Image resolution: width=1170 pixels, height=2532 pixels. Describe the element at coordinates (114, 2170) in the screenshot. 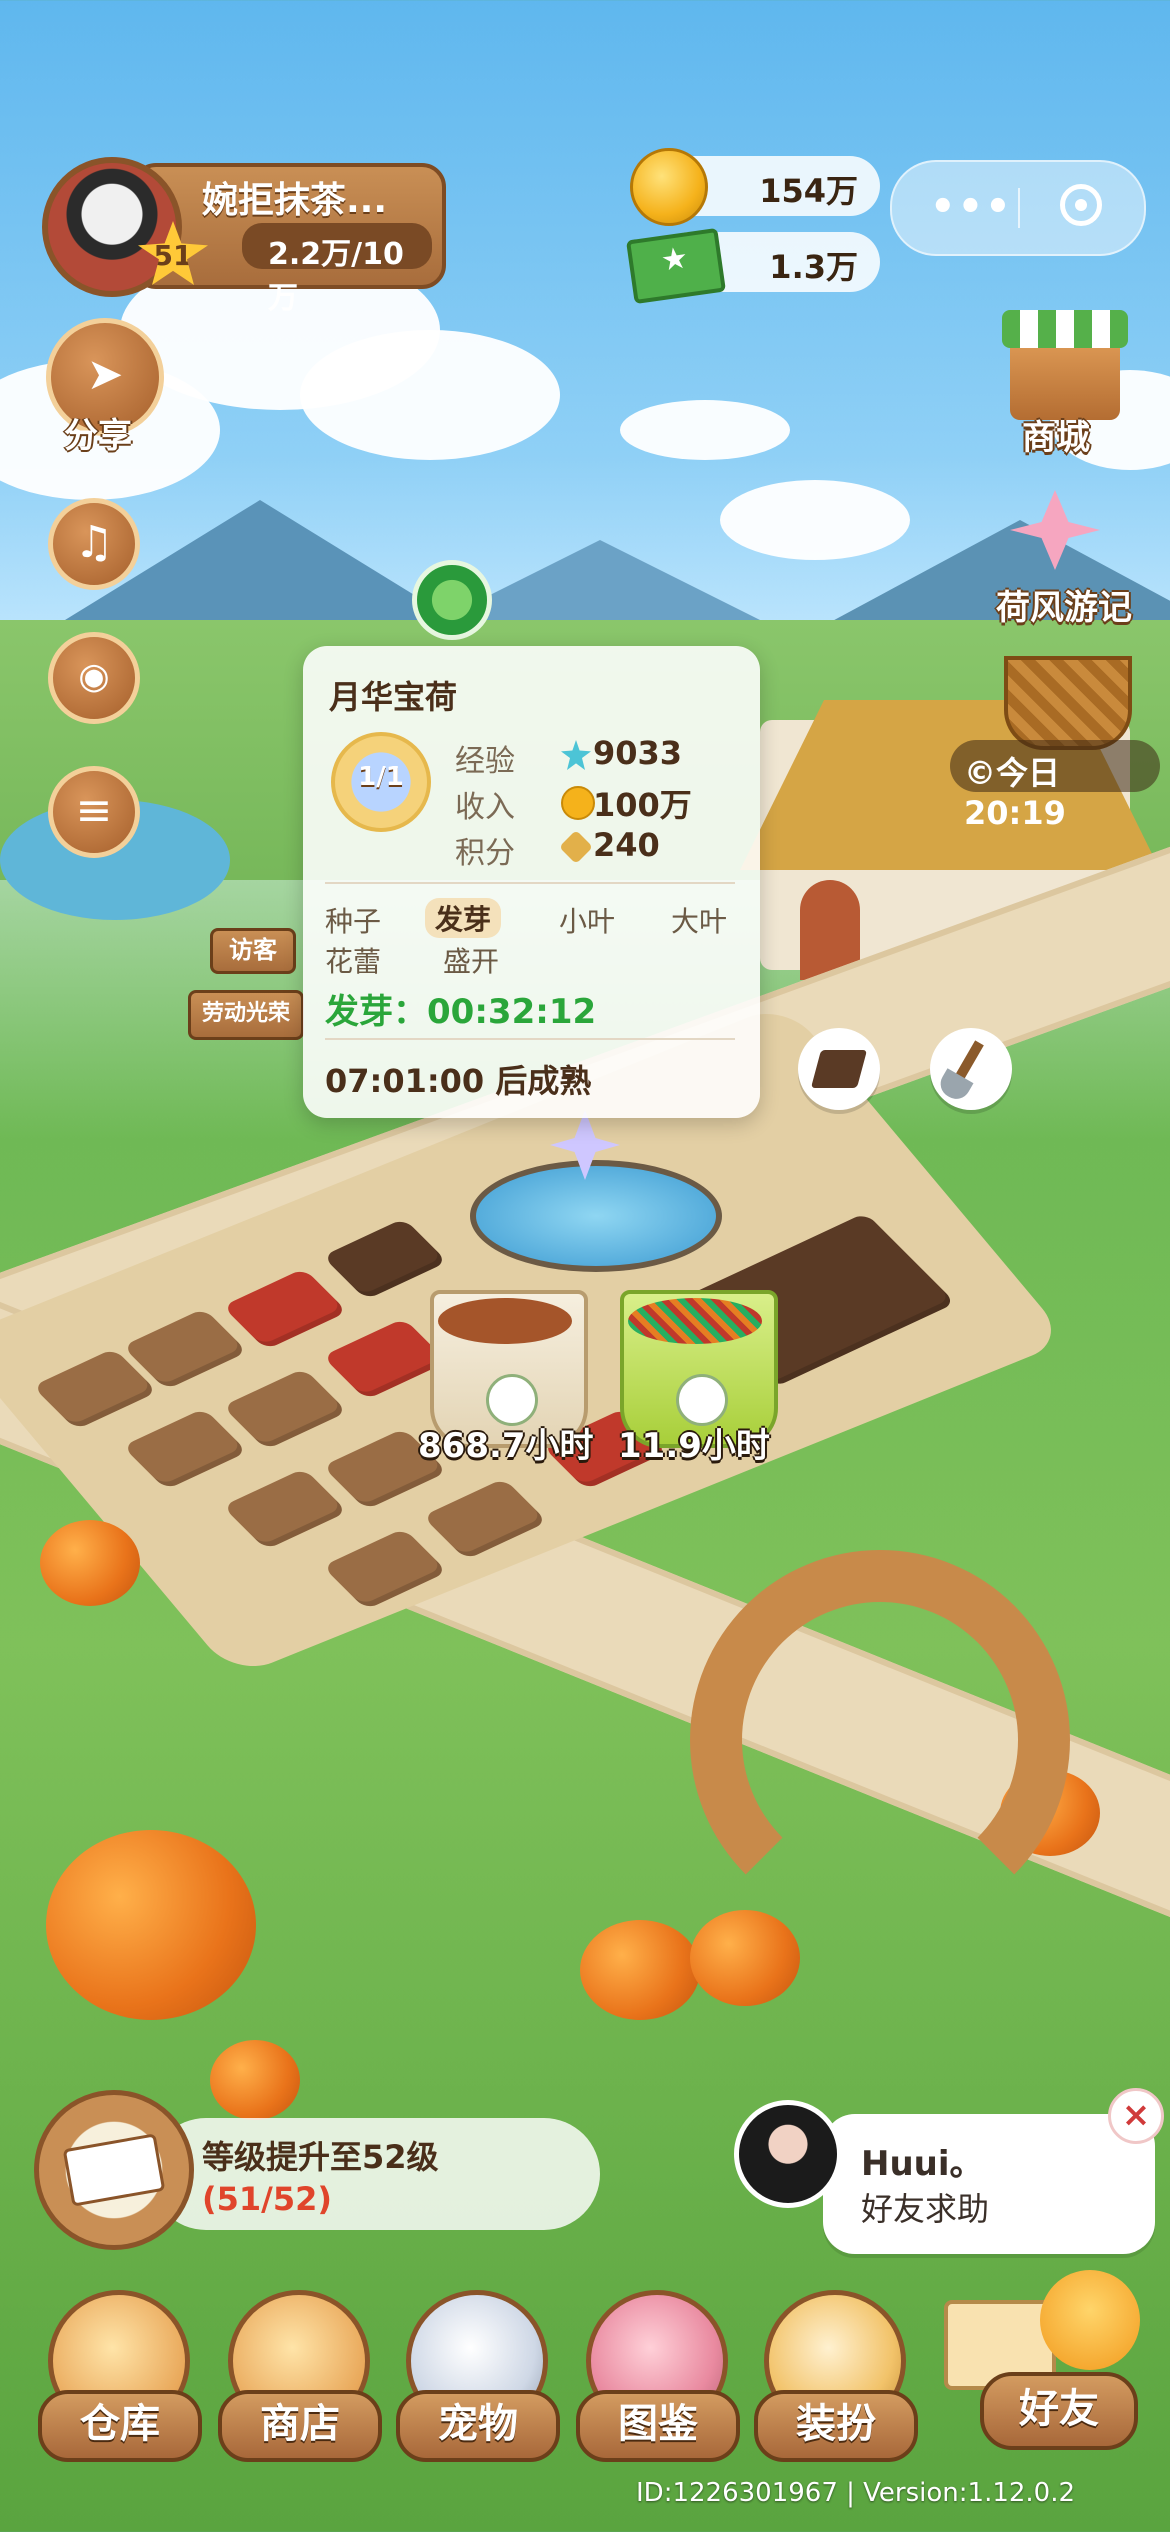

I see `book-icon` at that location.